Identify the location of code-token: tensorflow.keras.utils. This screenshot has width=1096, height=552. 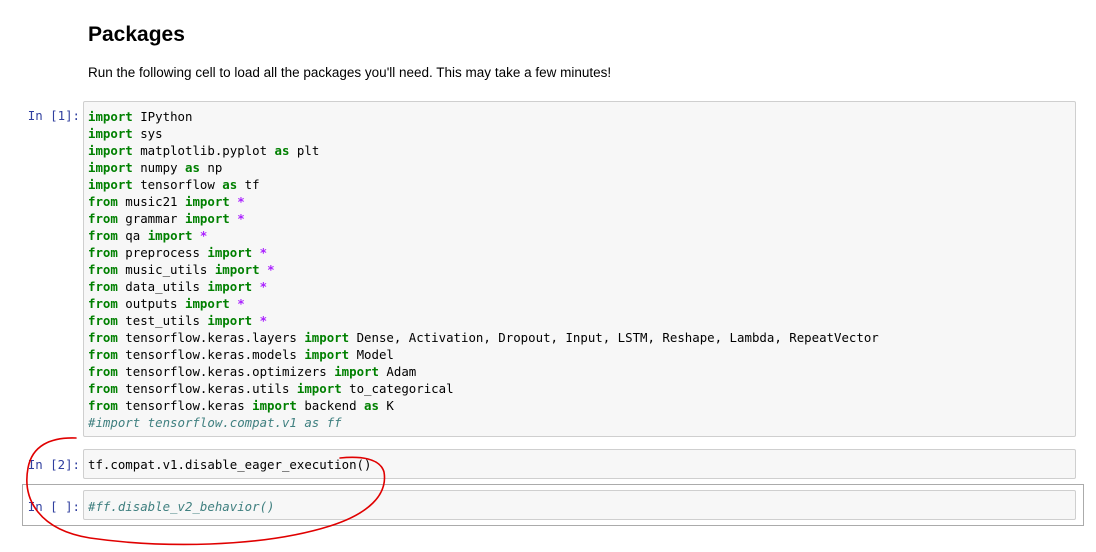
(207, 388).